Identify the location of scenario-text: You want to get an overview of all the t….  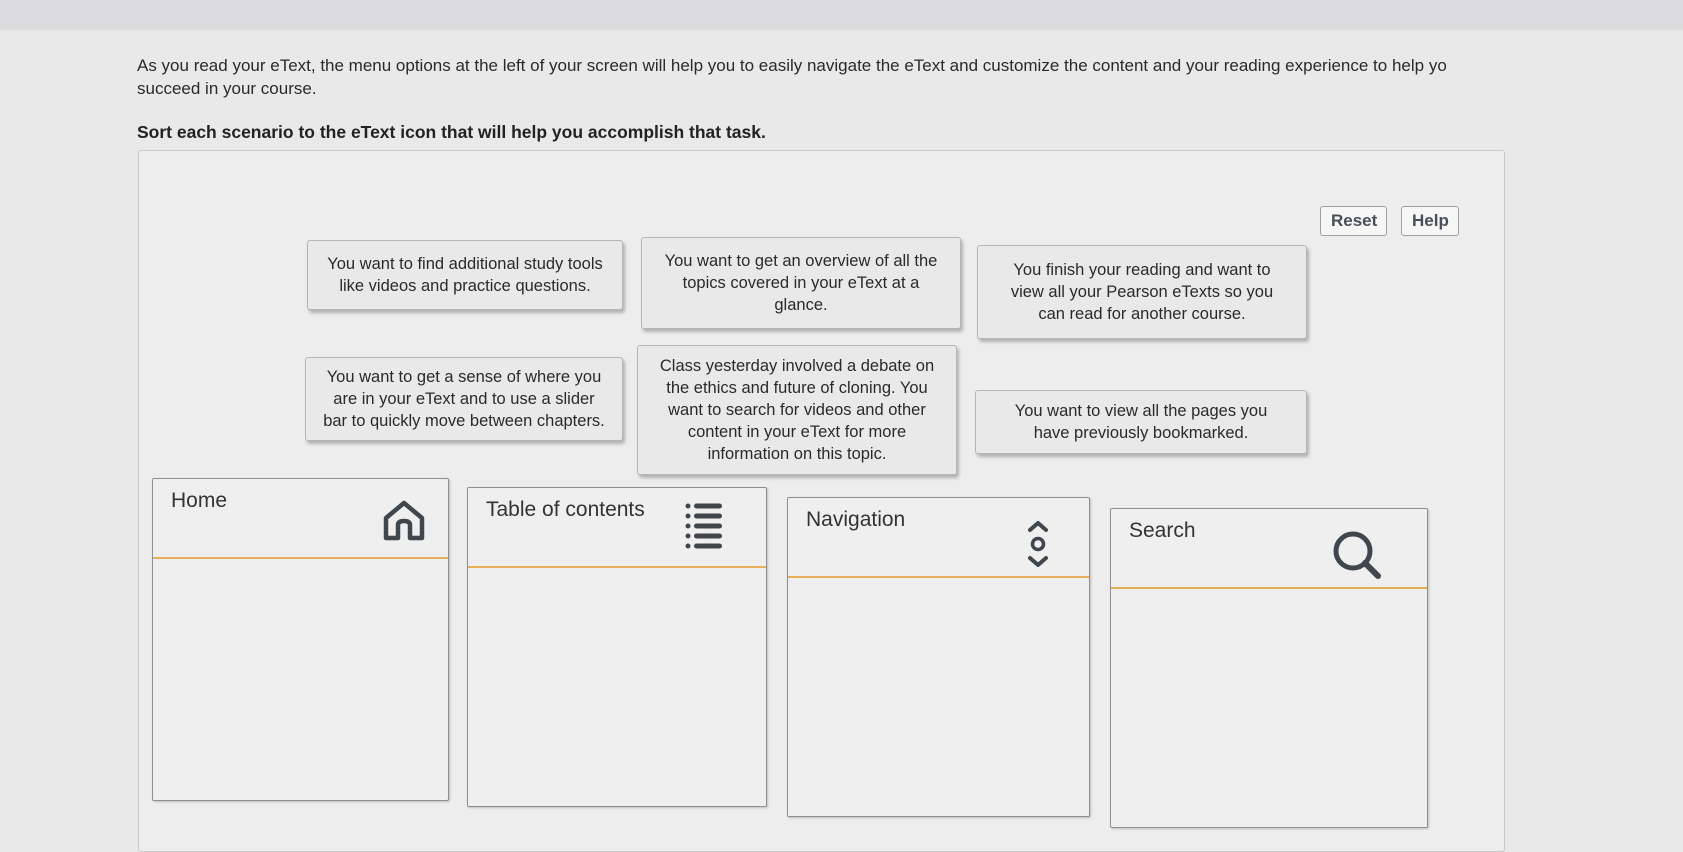
(801, 283).